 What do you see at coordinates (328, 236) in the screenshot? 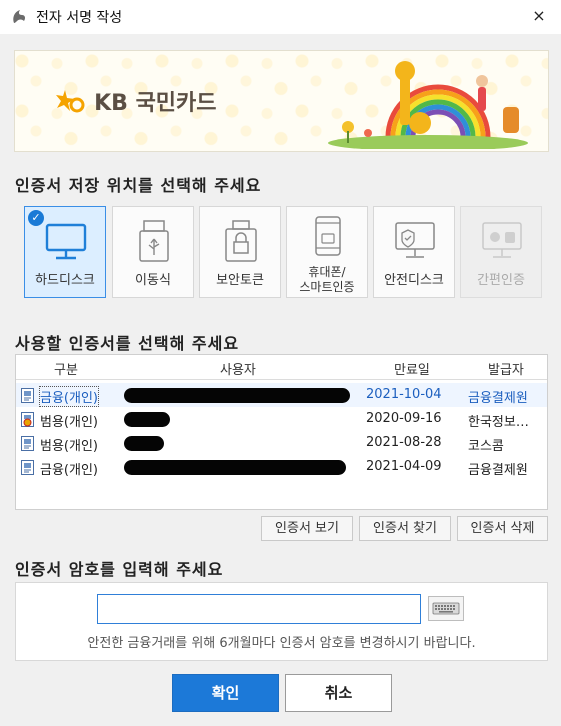
I see `phone-icon` at bounding box center [328, 236].